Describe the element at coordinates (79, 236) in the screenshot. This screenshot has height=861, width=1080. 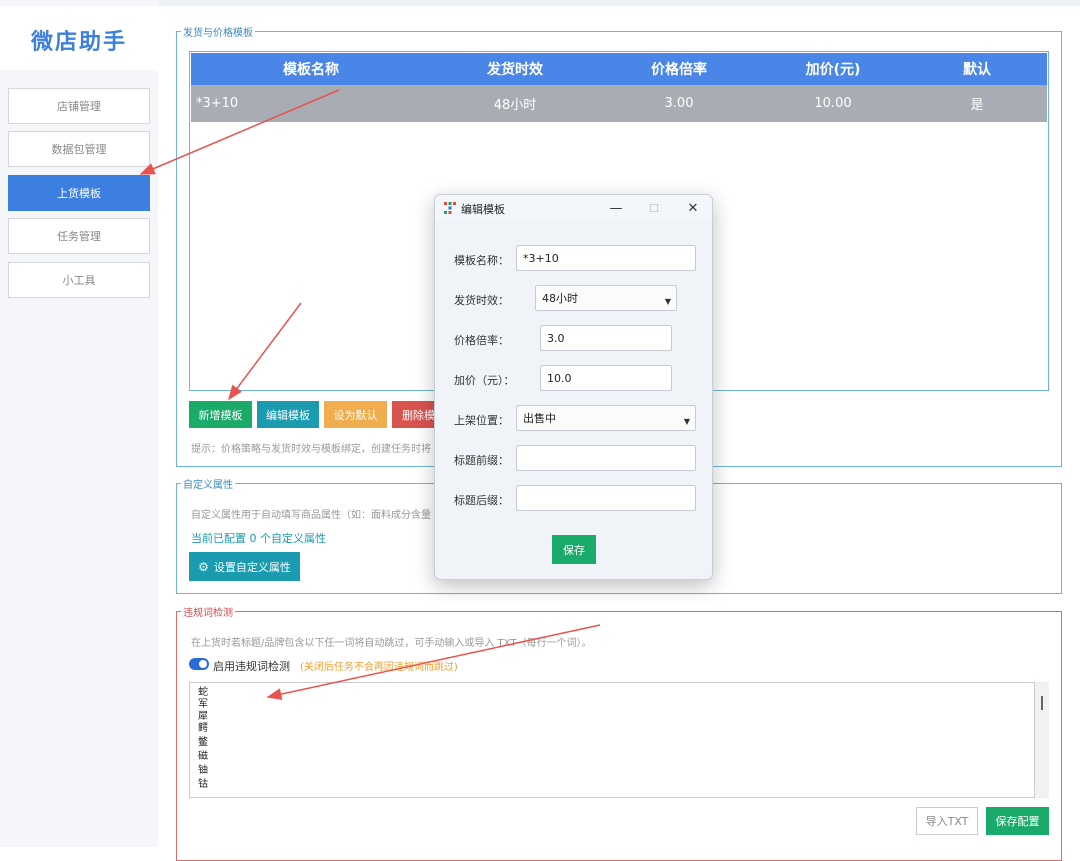
I see `sidebar-item-tasks: 任务管理` at that location.